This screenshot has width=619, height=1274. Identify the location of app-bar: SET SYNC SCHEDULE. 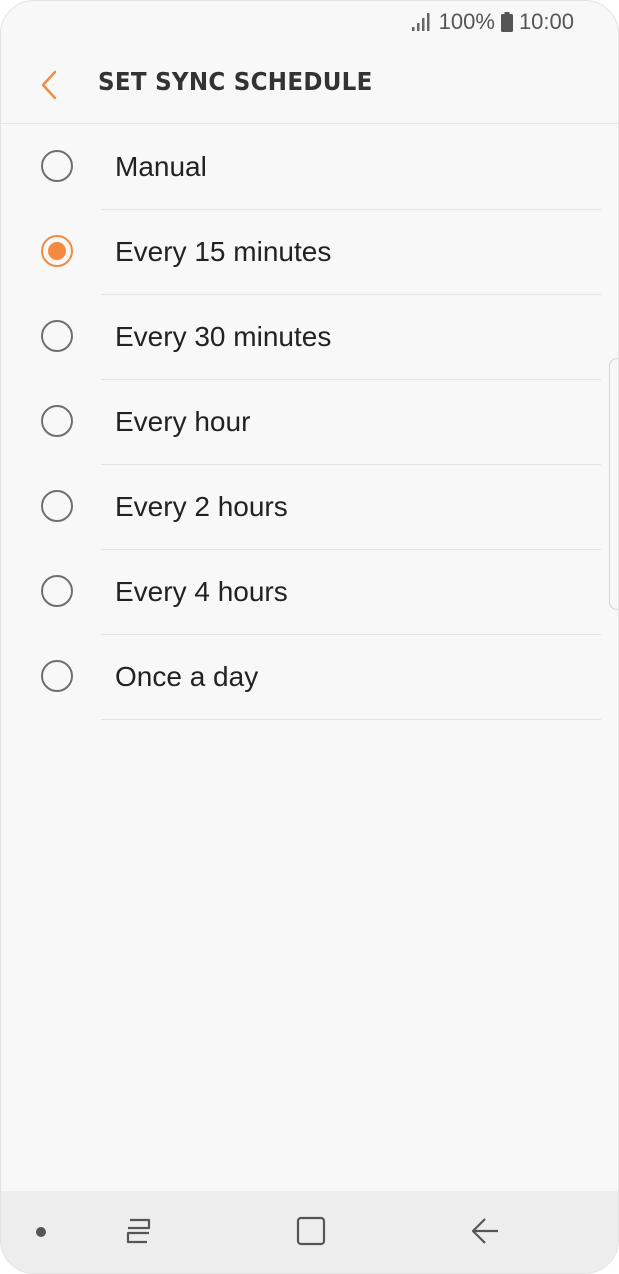
(309, 84).